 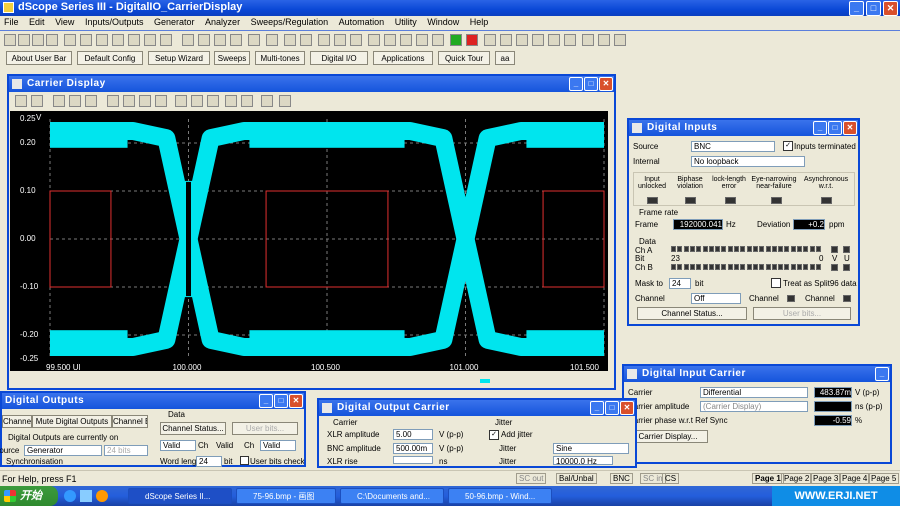 I want to click on sweeps-button: Sweeps, so click(x=232, y=58).